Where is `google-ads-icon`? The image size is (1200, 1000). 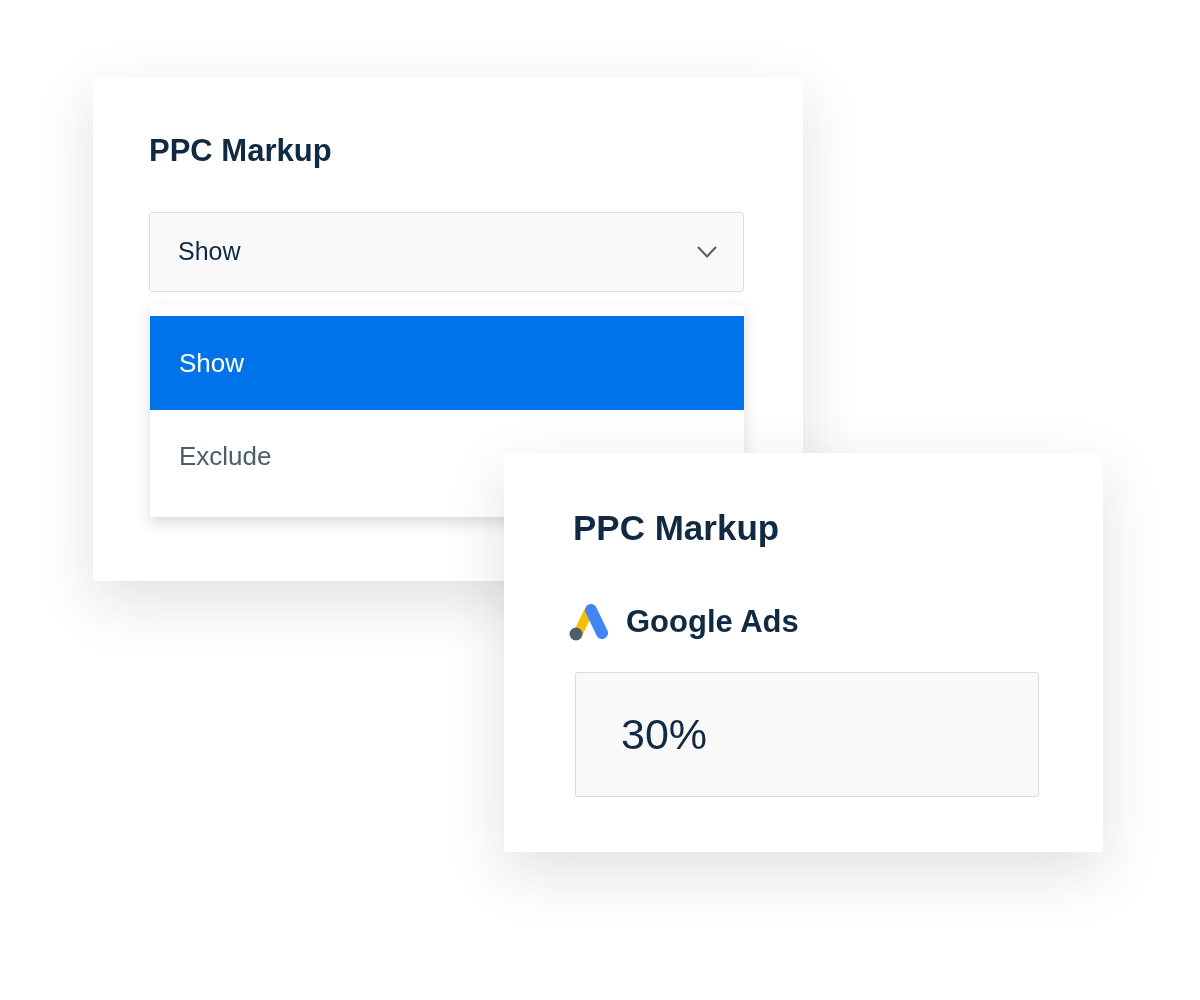
google-ads-icon is located at coordinates (589, 622).